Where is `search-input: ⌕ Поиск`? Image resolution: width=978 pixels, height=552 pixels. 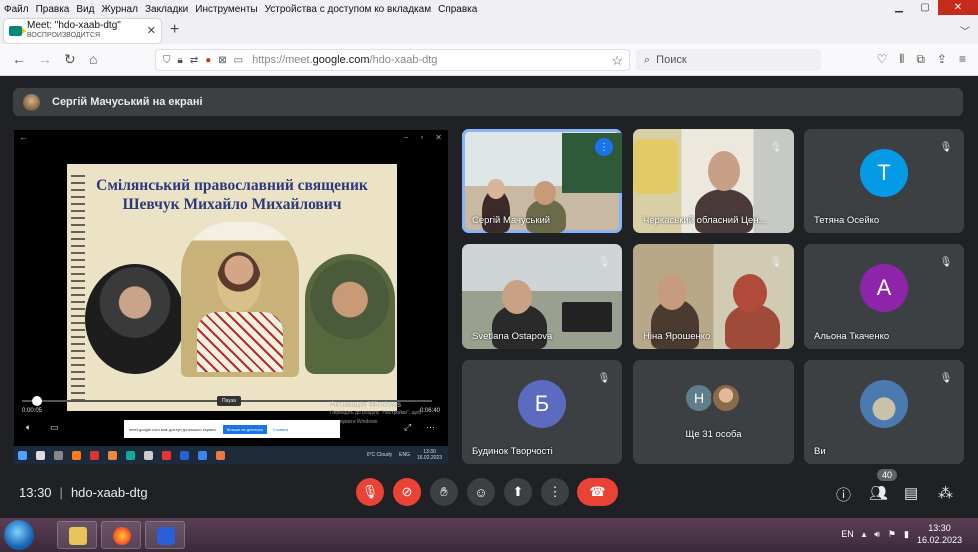
search-input: ⌕ Поиск is located at coordinates (728, 60).